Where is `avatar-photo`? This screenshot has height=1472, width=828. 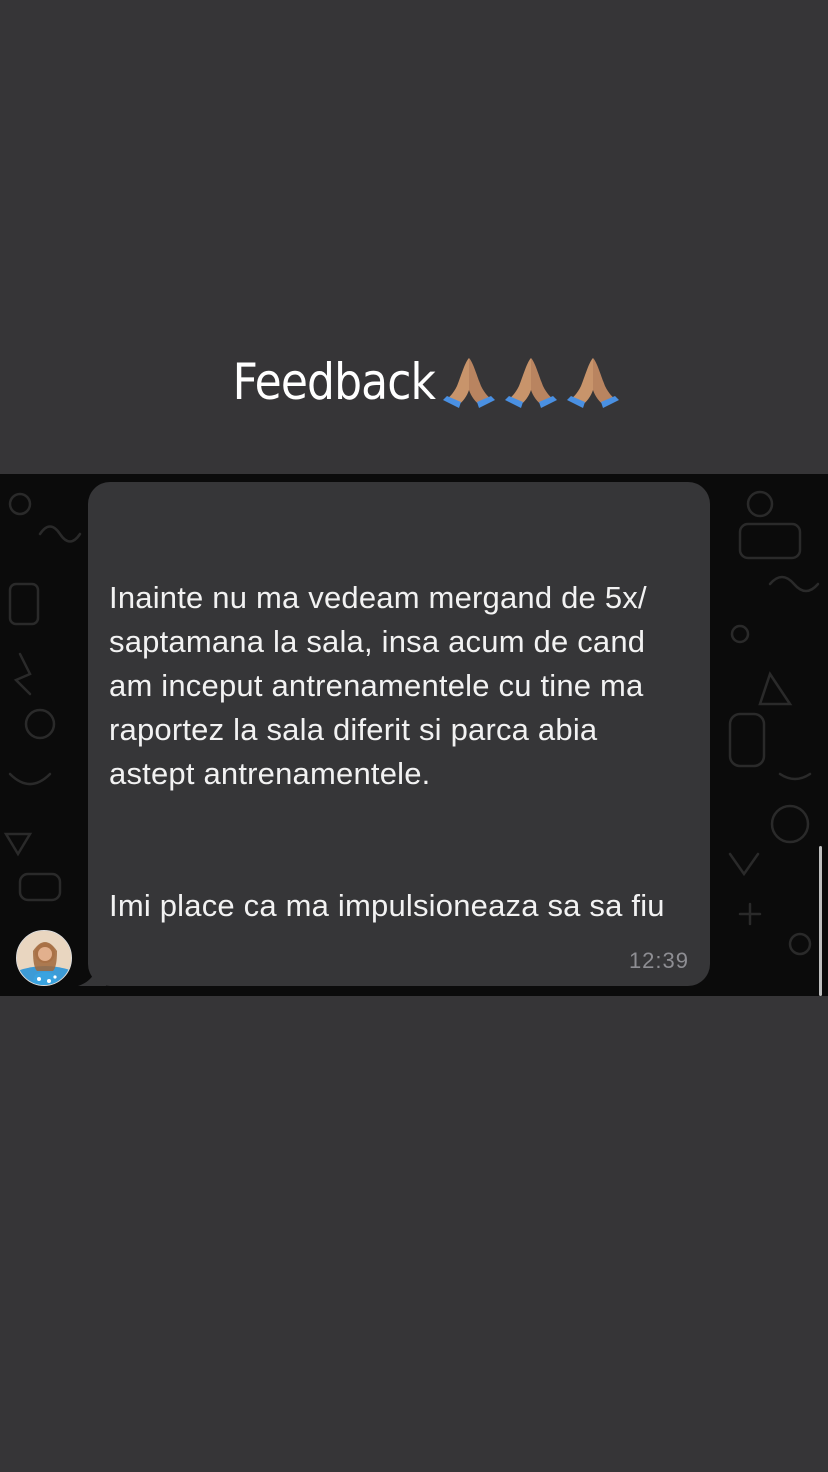 avatar-photo is located at coordinates (44, 958).